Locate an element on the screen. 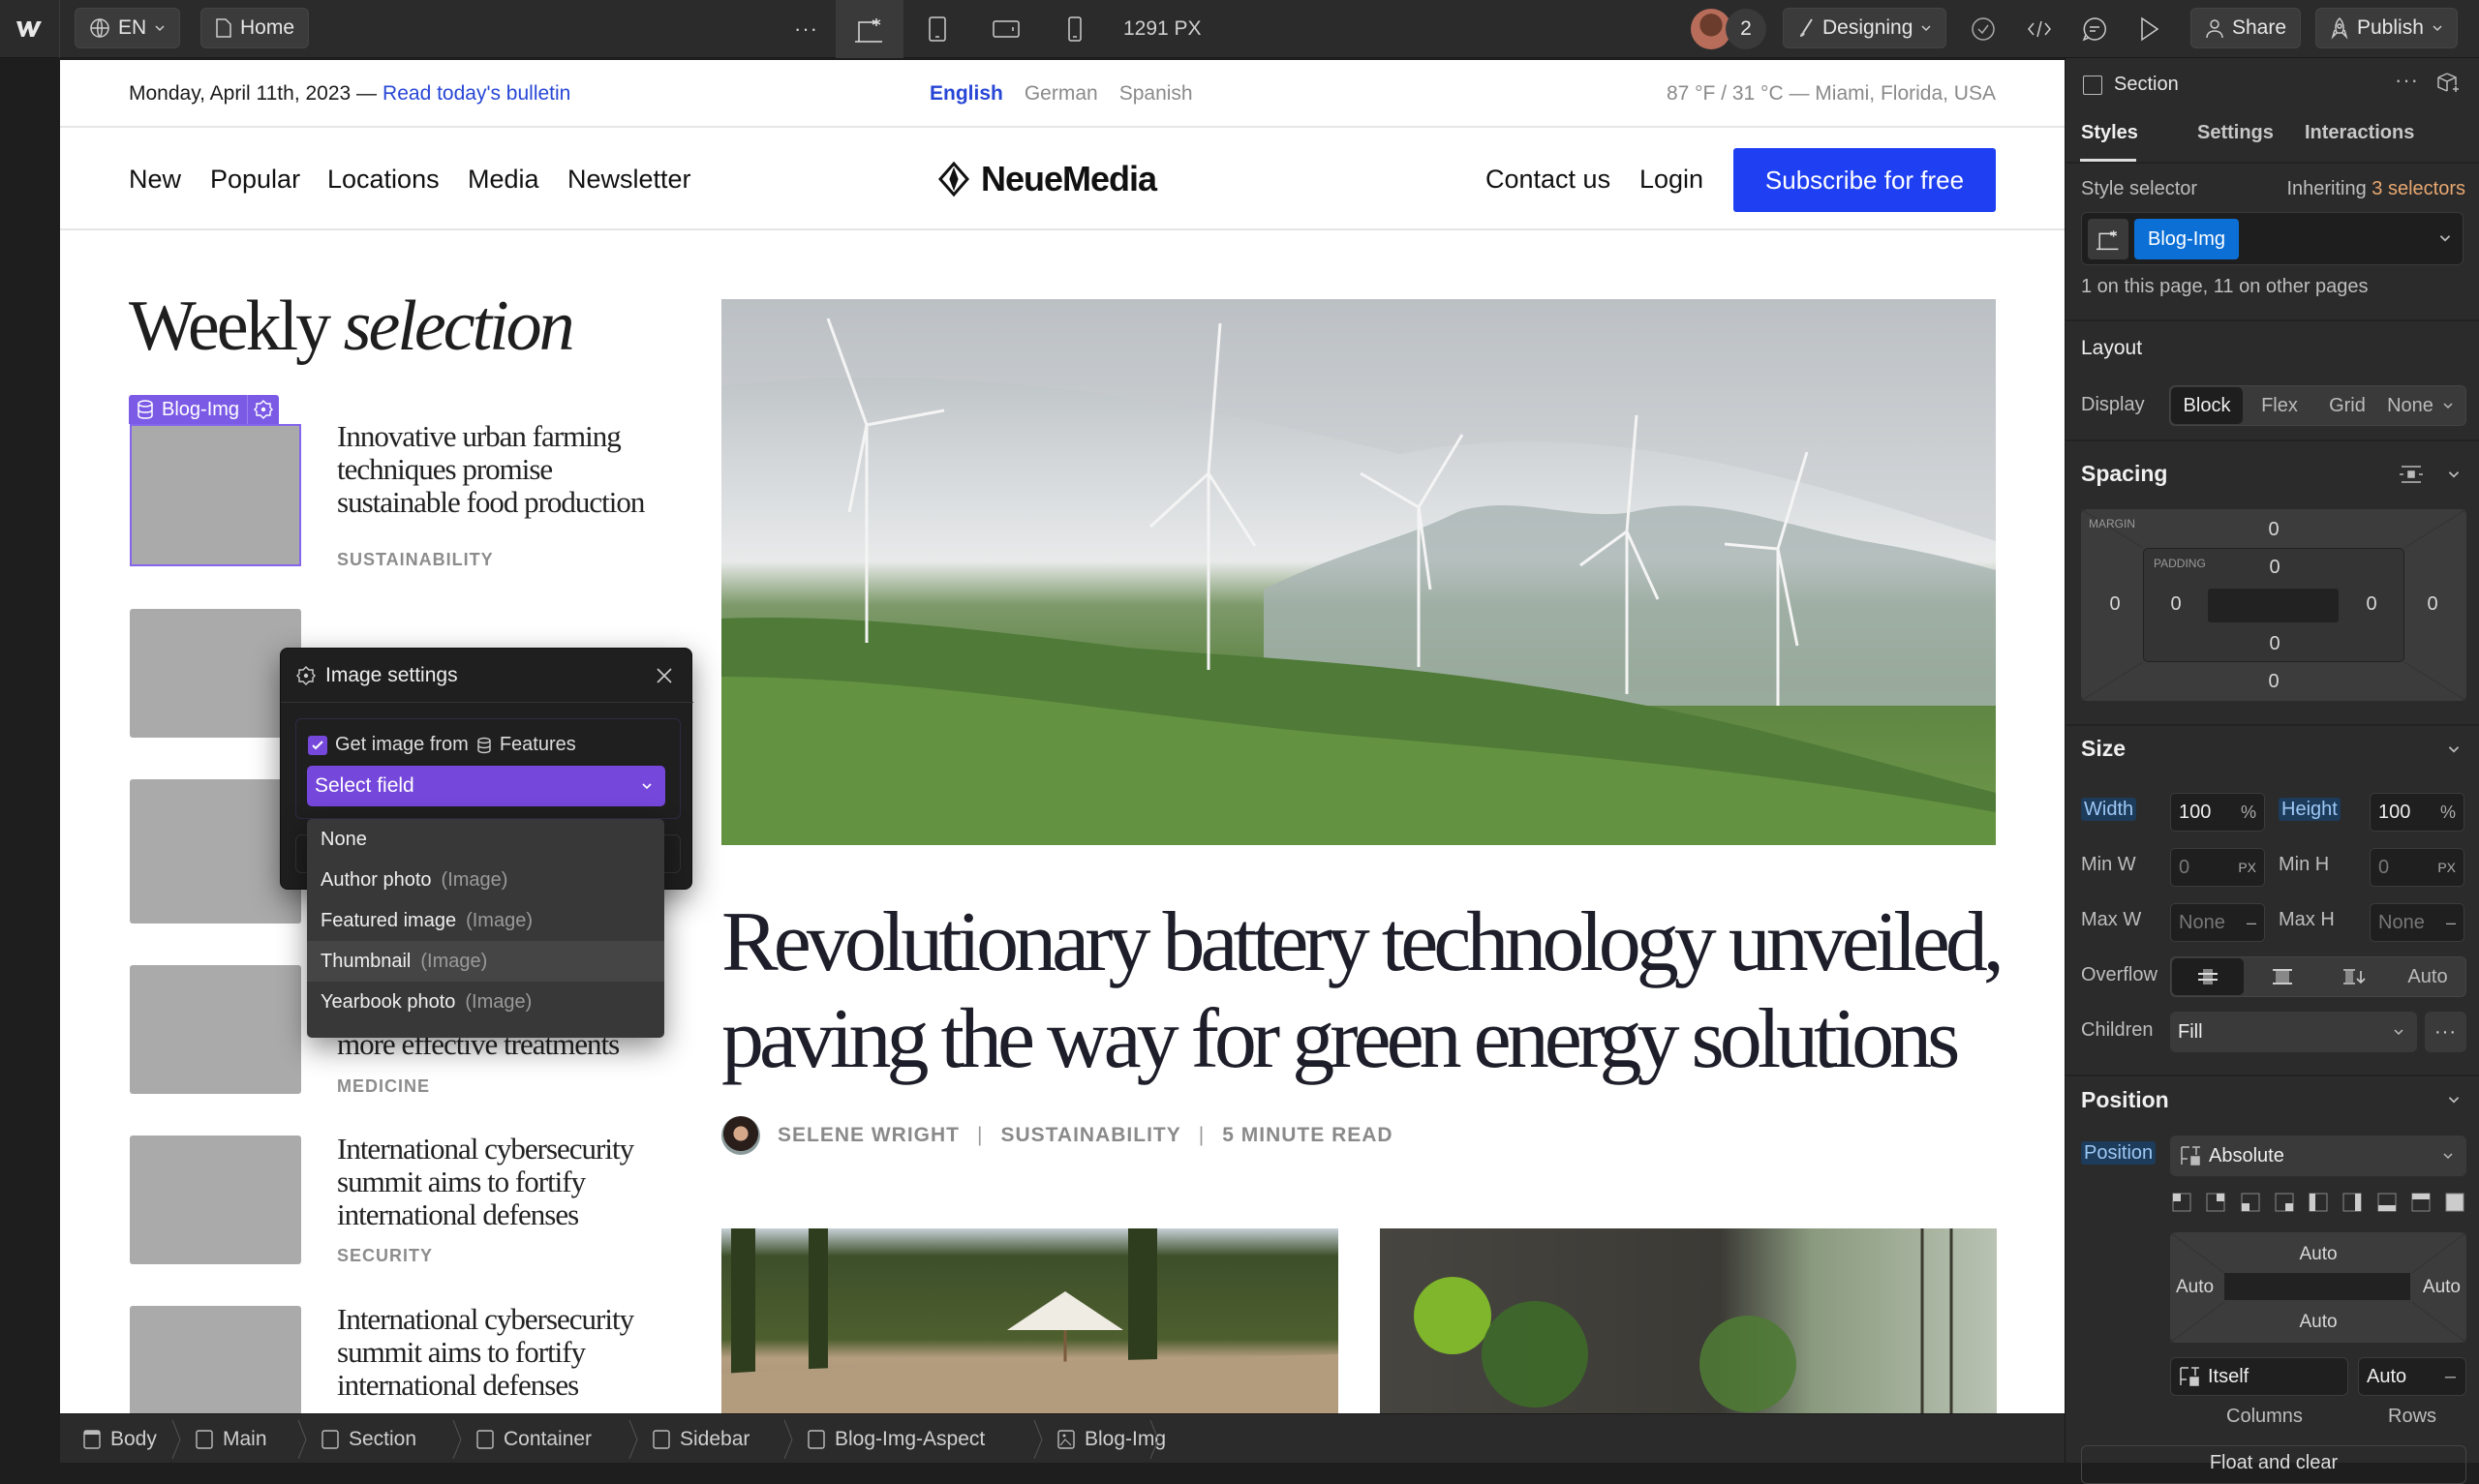  bulletin-link: Read today's bulletin is located at coordinates (476, 94).